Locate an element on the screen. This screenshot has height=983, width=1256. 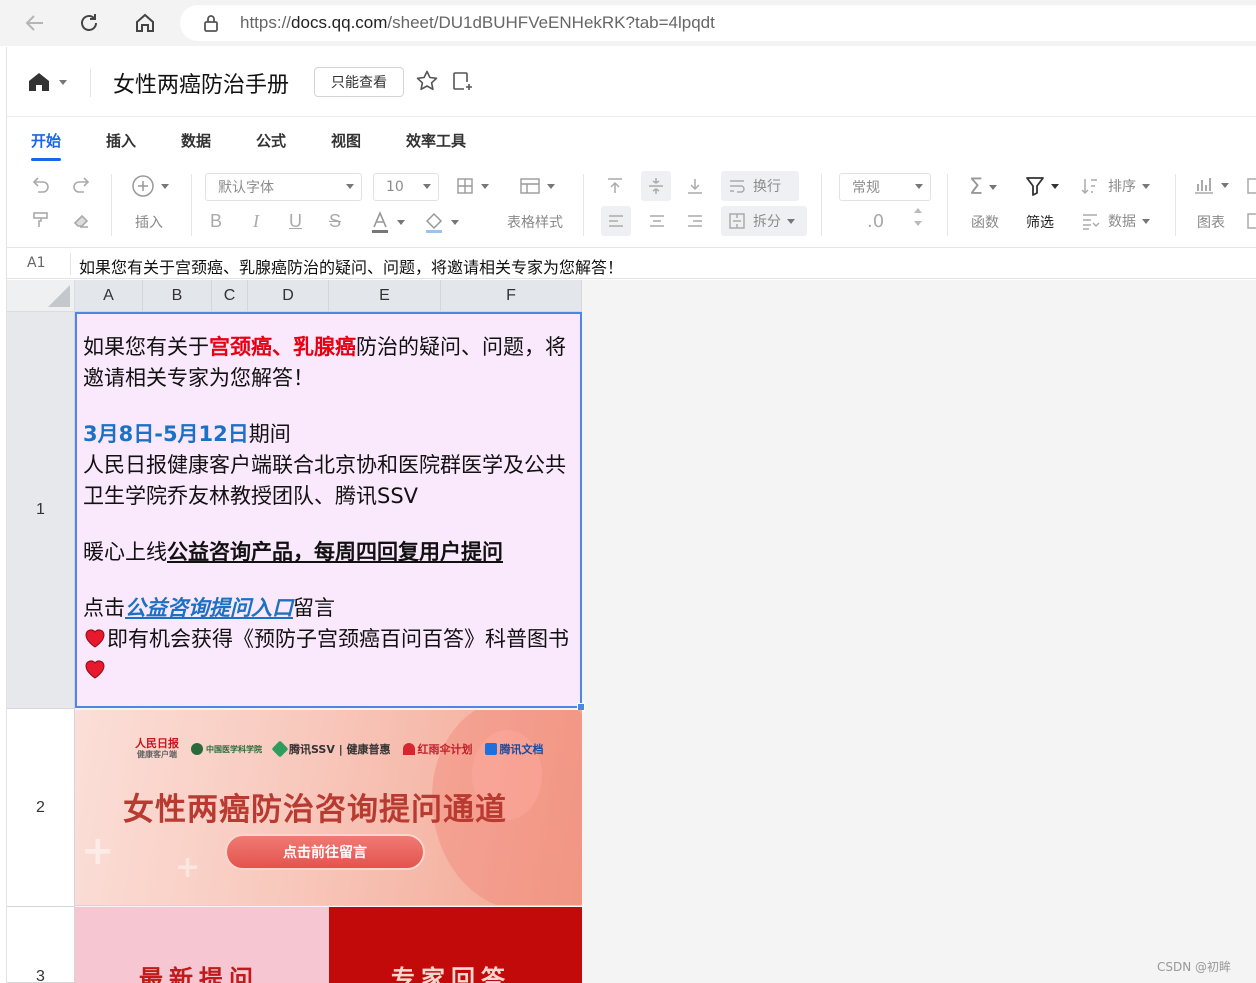
leave-message-button: 点击前往留言 is located at coordinates (325, 852).